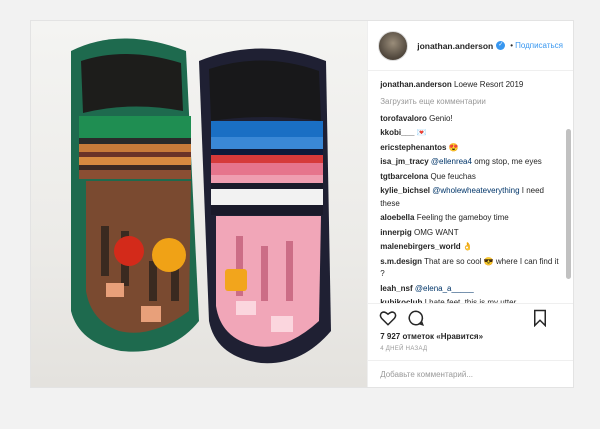 The image size is (600, 429). I want to click on comment-text: 👌, so click(467, 246).